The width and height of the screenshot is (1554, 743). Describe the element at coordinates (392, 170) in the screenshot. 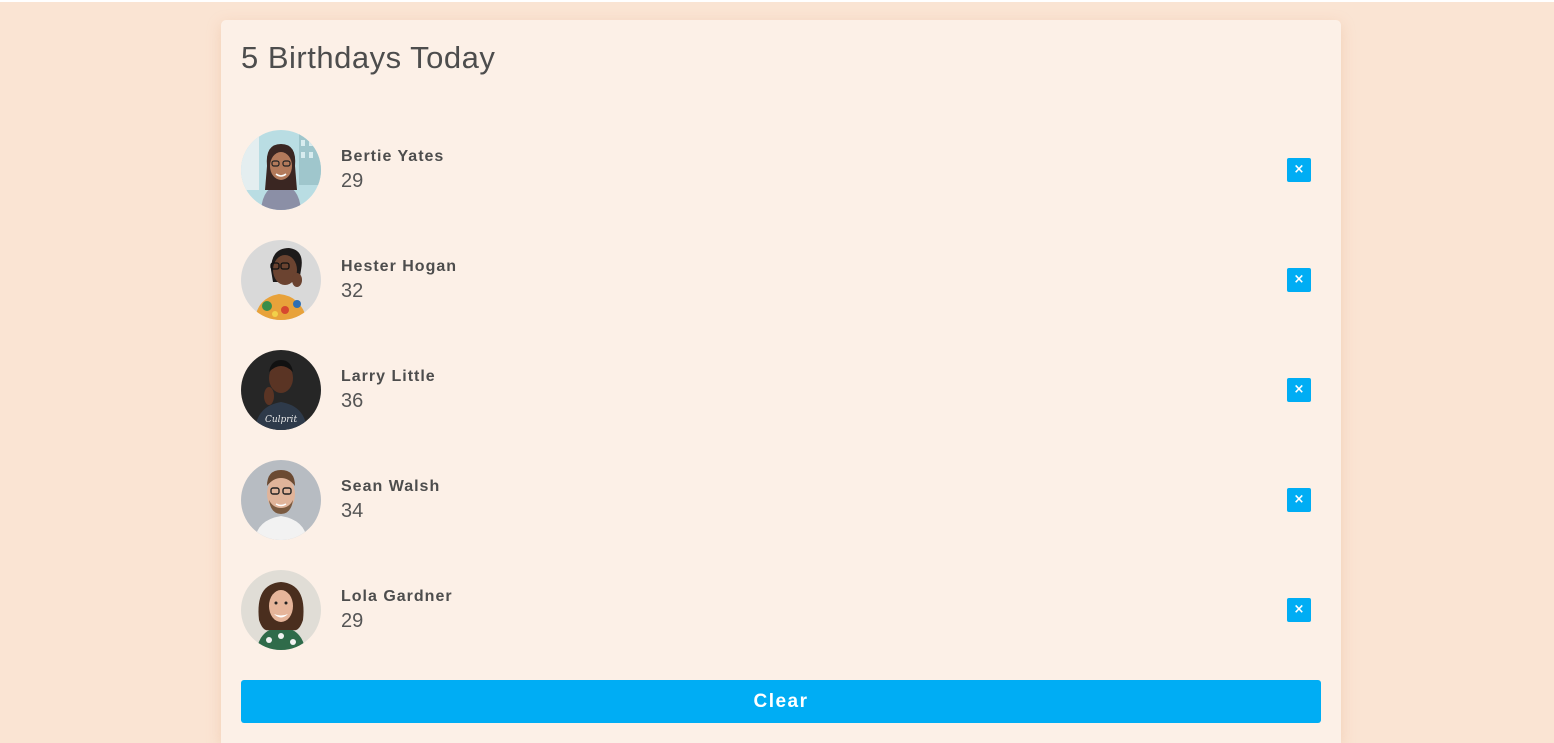

I see `person-info: Bertie Yates 29` at that location.